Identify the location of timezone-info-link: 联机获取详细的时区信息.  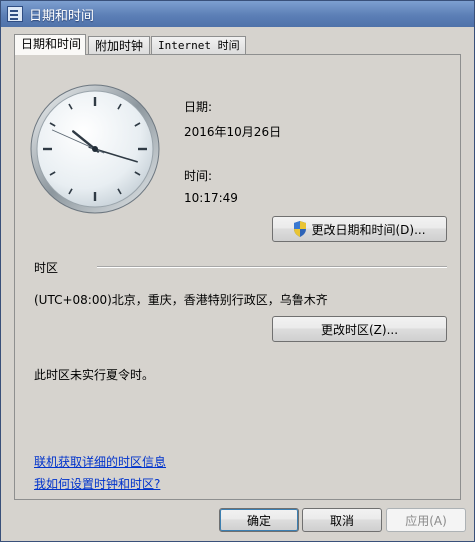
(100, 461).